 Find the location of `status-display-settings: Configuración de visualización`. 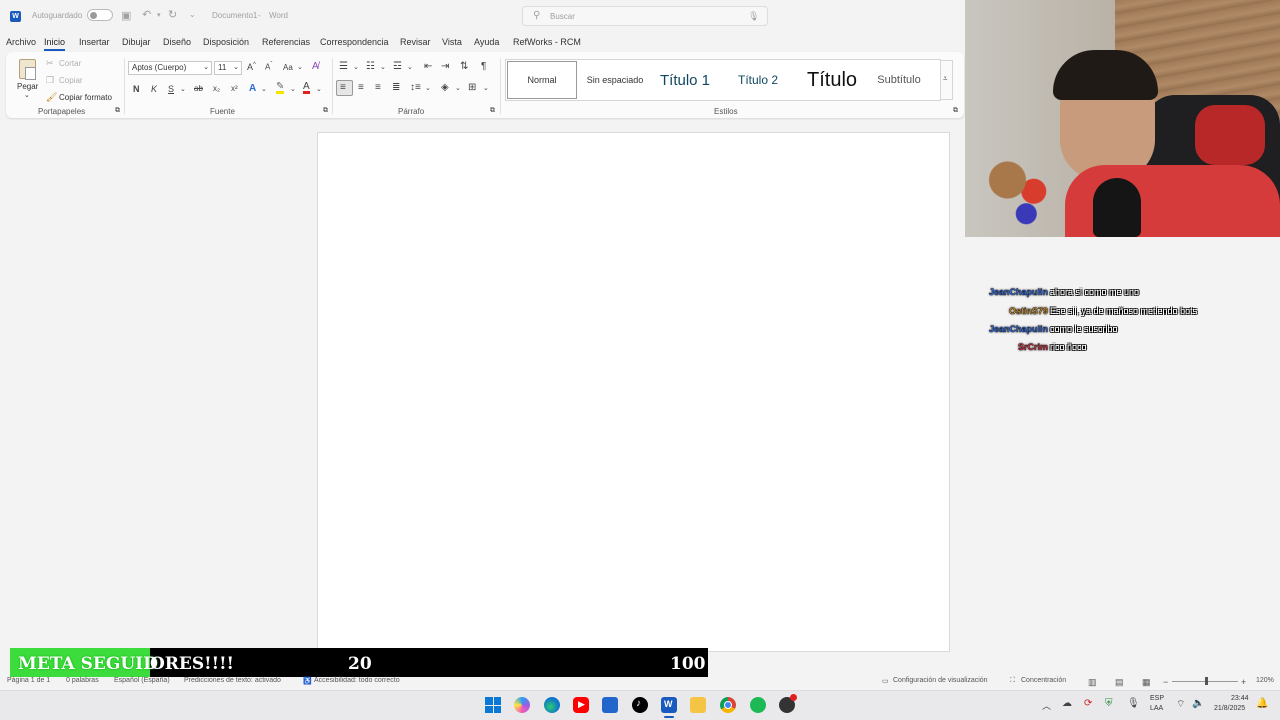

status-display-settings: Configuración de visualización is located at coordinates (940, 680).